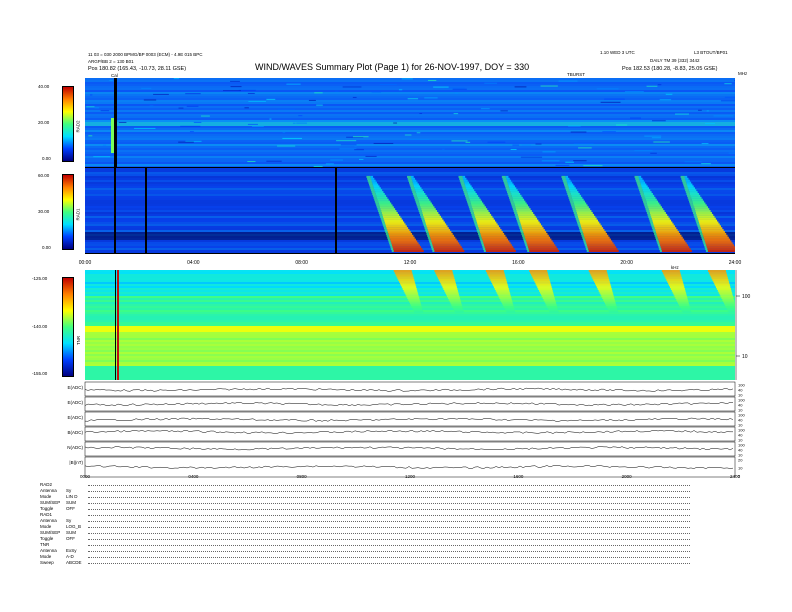 The image size is (792, 612). I want to click on line-panel-right-tick: 10, so click(740, 468).